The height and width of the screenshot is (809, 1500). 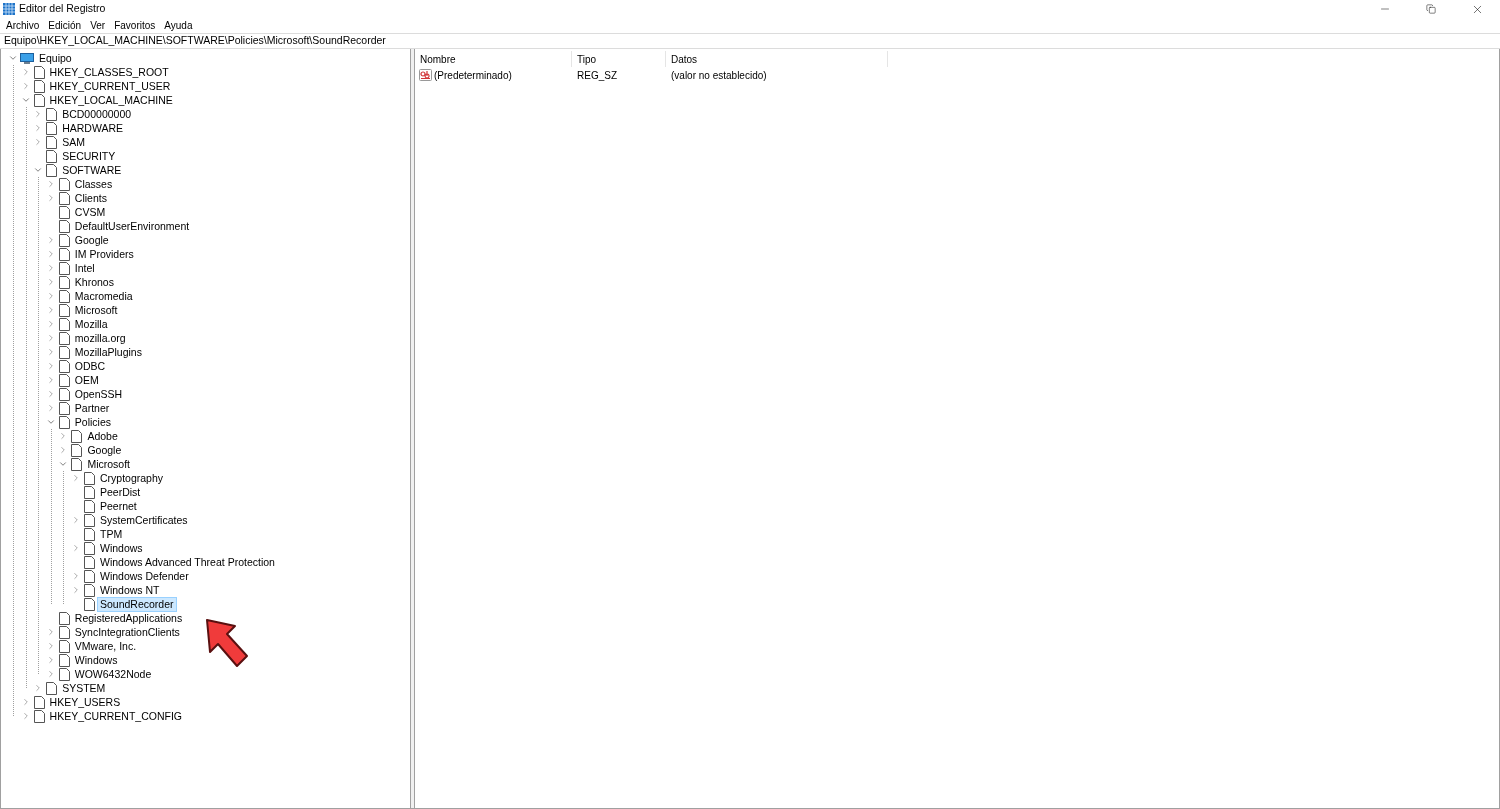 I want to click on tree-item: Khronos, so click(x=94, y=282).